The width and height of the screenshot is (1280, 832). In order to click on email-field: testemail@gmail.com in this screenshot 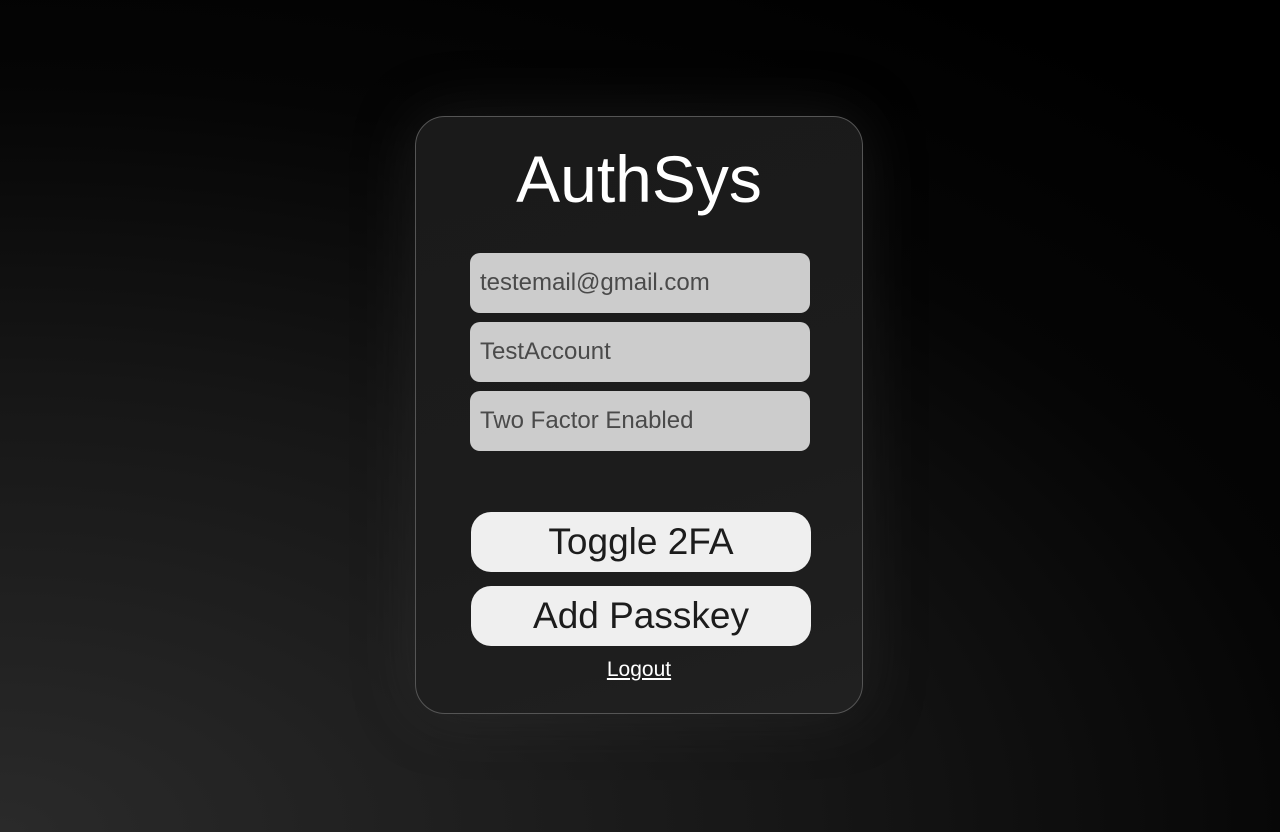, I will do `click(640, 283)`.